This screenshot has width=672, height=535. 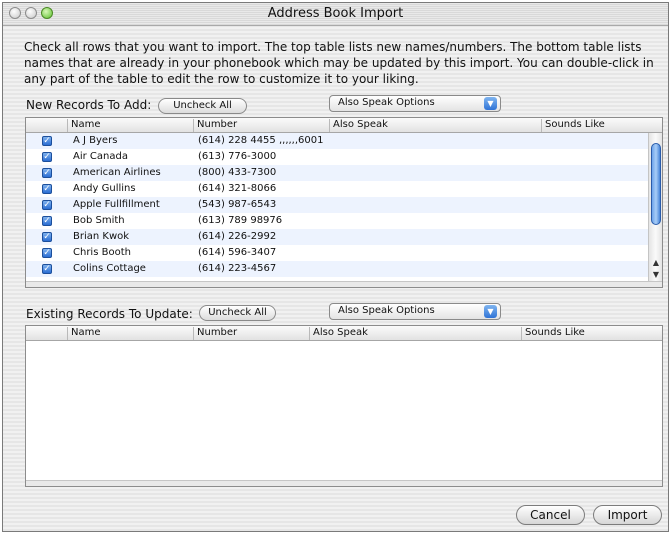 What do you see at coordinates (237, 252) in the screenshot?
I see `number-cell: (614) 596-3407` at bounding box center [237, 252].